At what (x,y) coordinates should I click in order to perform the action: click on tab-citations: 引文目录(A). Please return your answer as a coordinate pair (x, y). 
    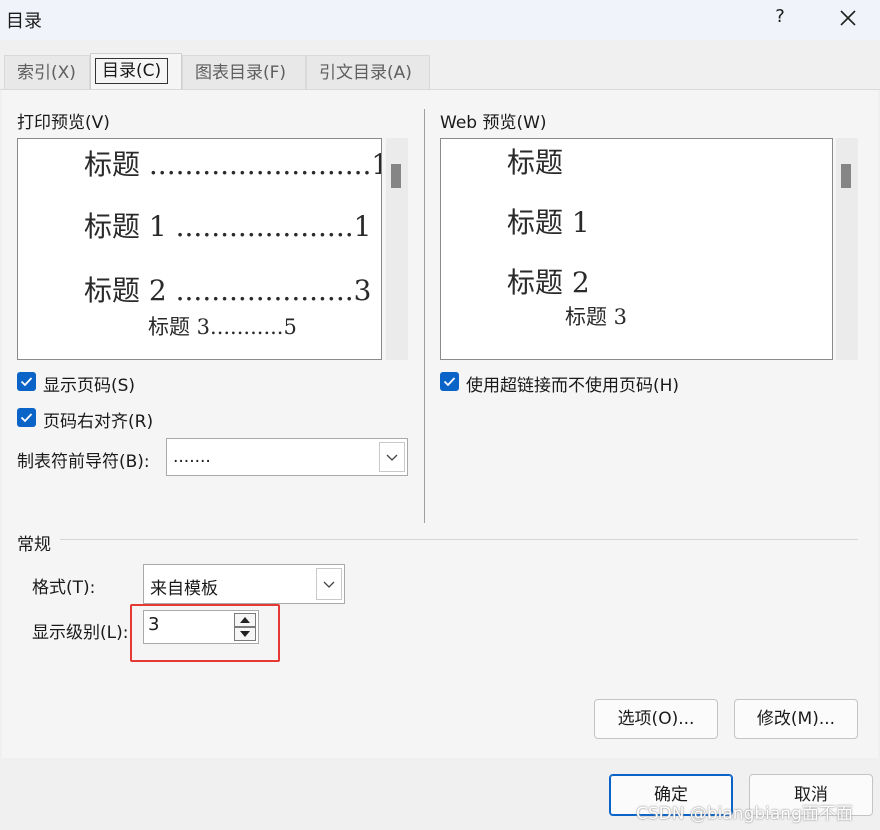
    Looking at the image, I should click on (368, 72).